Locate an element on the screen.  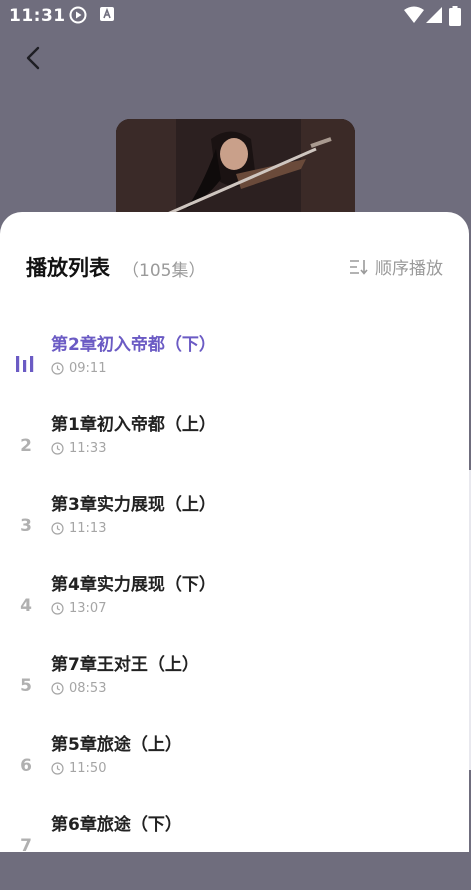
episode-title: 第7章王对王（上） is located at coordinates (125, 665).